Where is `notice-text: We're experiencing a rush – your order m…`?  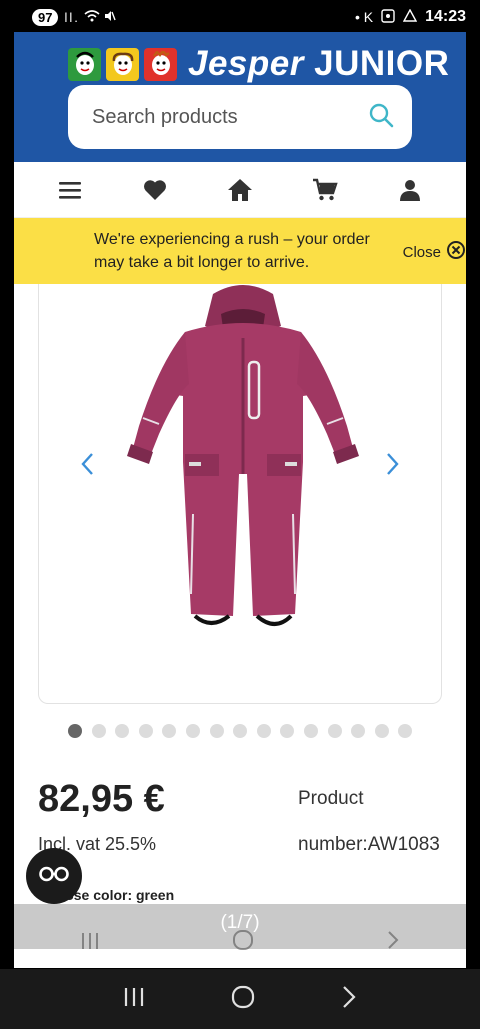
notice-text: We're experiencing a rush – your order m… is located at coordinates (232, 251).